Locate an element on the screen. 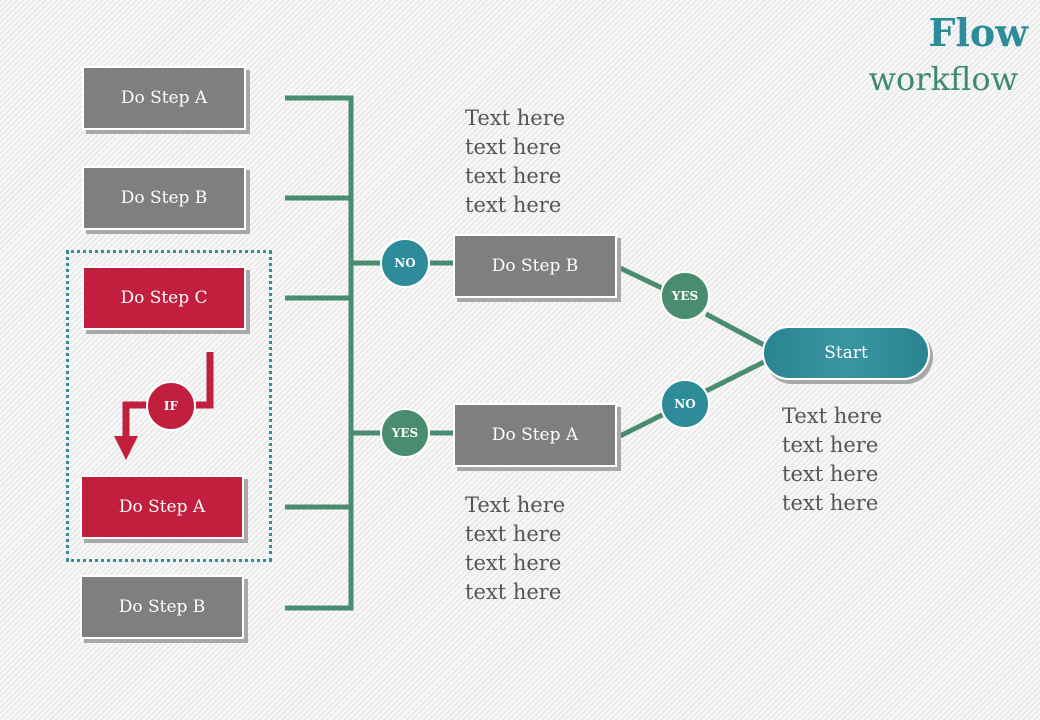 The width and height of the screenshot is (1040, 720). decision-yes-out: YES is located at coordinates (685, 296).